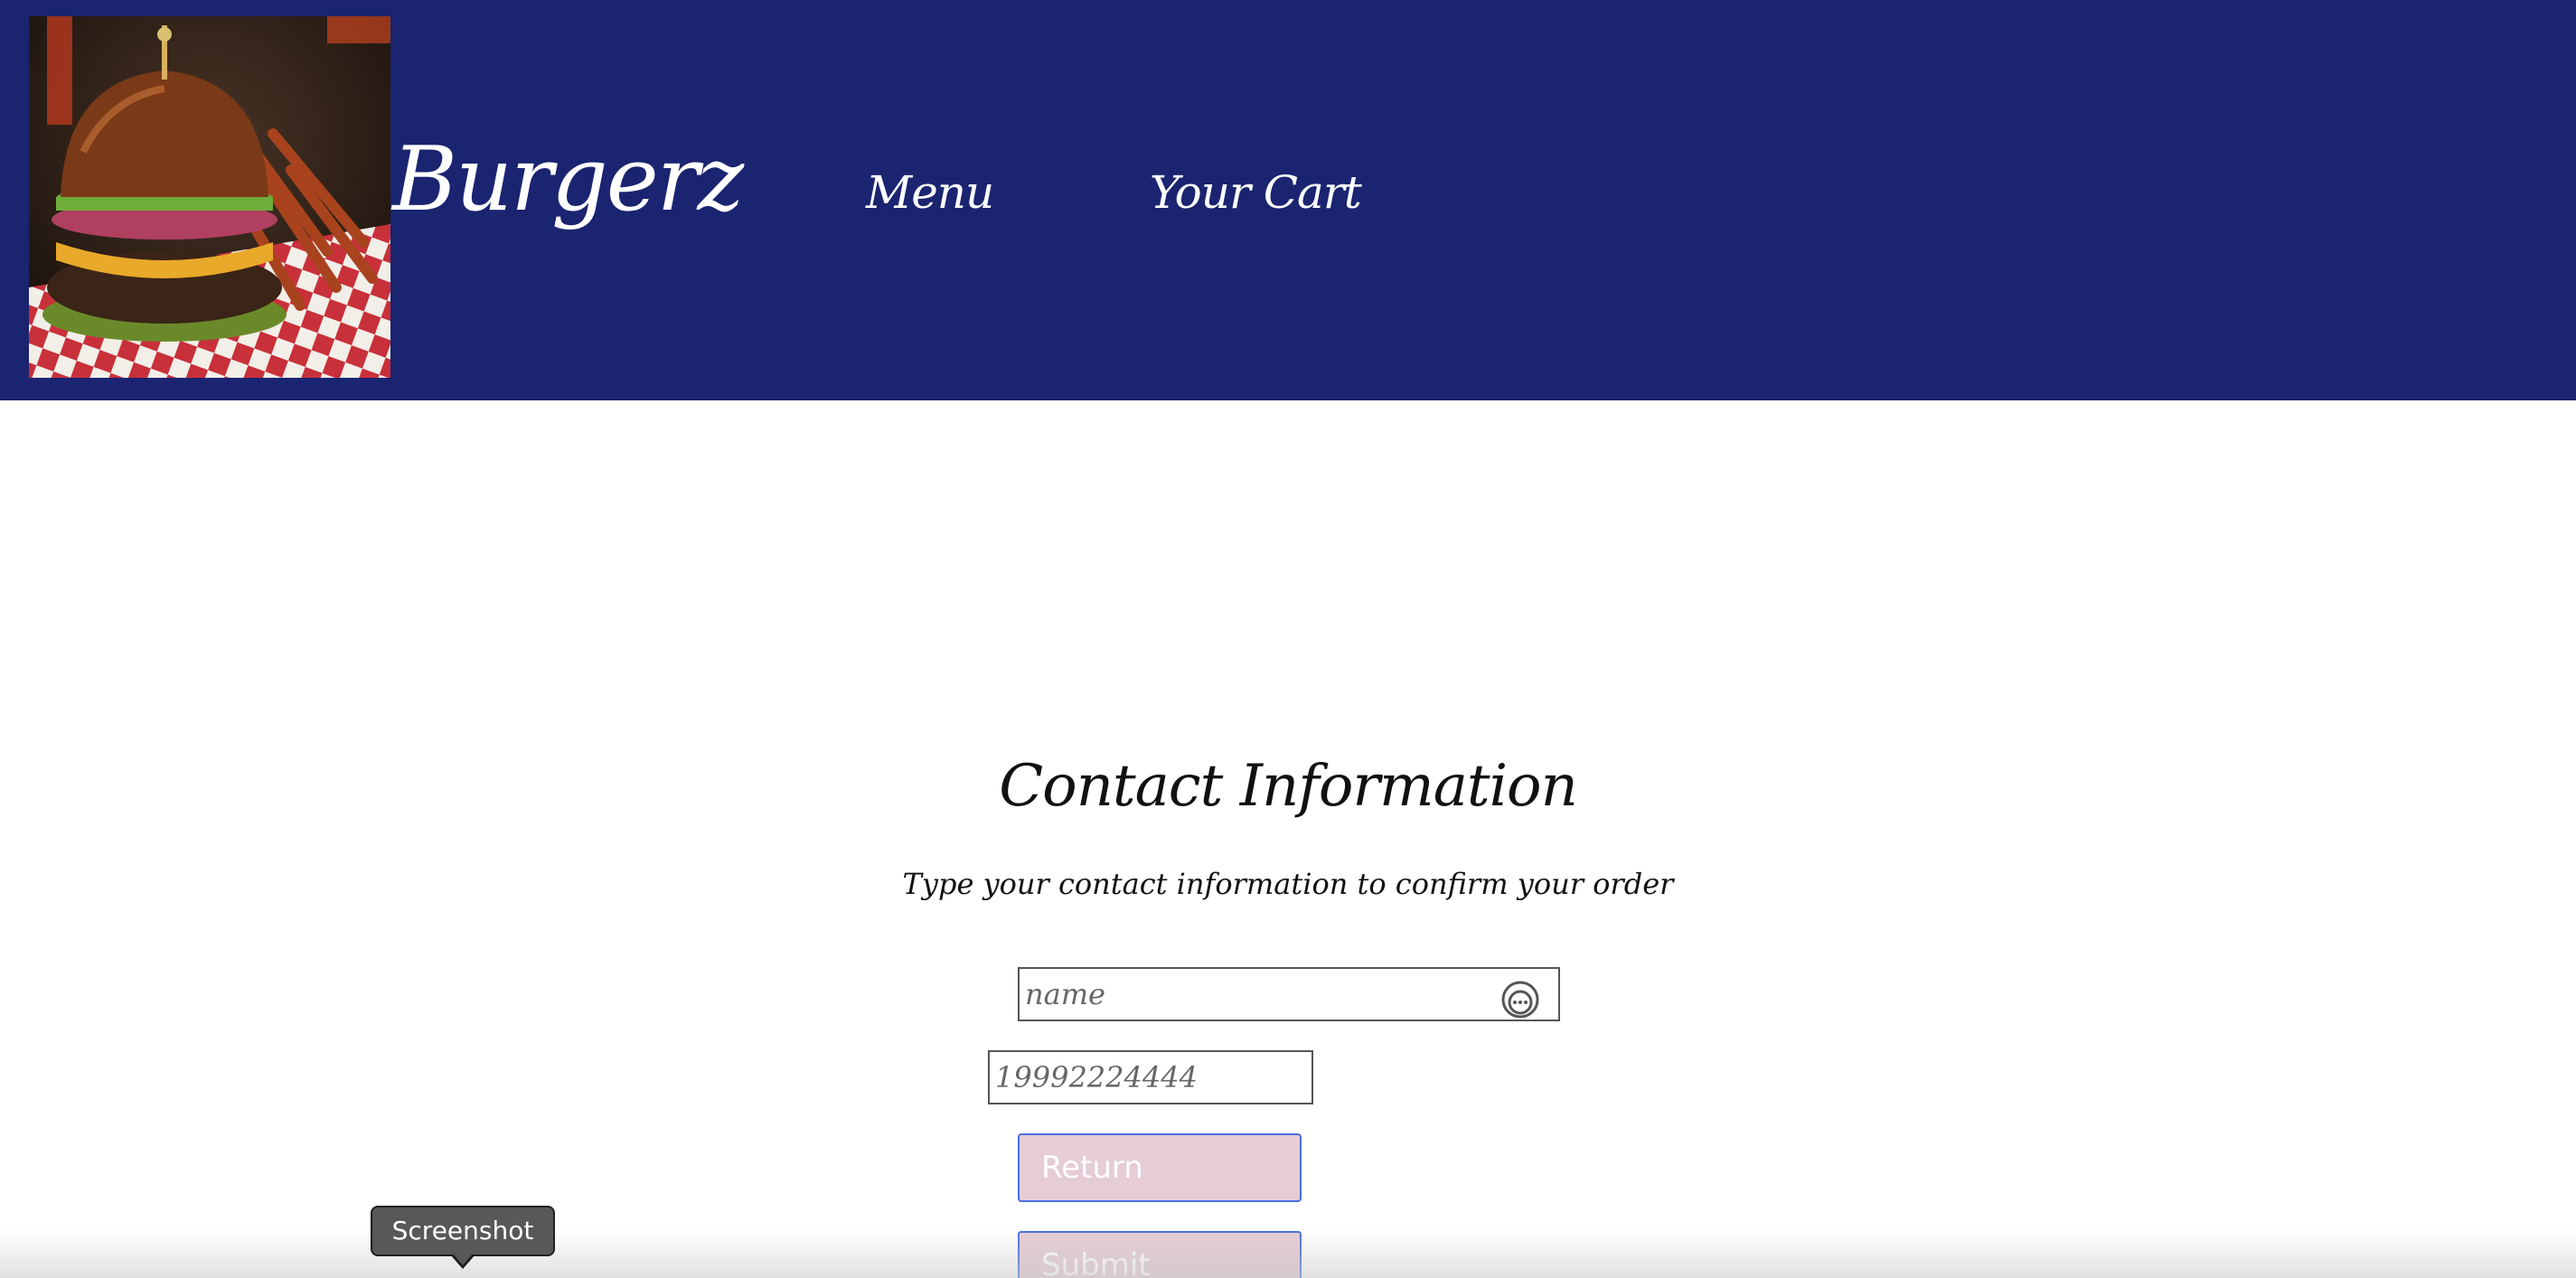 The width and height of the screenshot is (2576, 1278). I want to click on return-button: Return, so click(1160, 1167).